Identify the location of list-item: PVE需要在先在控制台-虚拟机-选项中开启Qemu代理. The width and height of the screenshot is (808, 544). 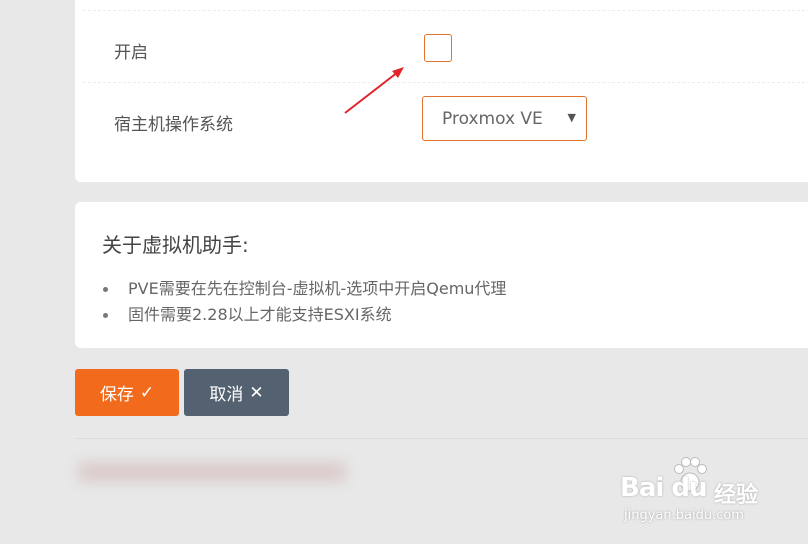
(304, 289).